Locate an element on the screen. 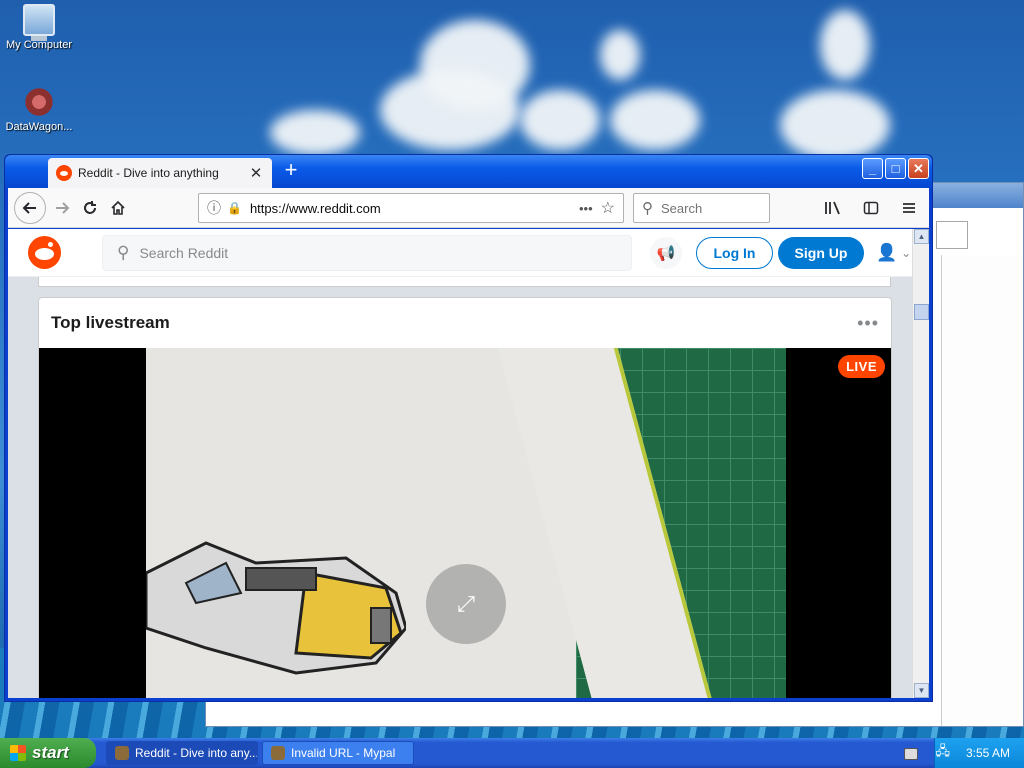  browser-search-placeholder: Search is located at coordinates (682, 208).